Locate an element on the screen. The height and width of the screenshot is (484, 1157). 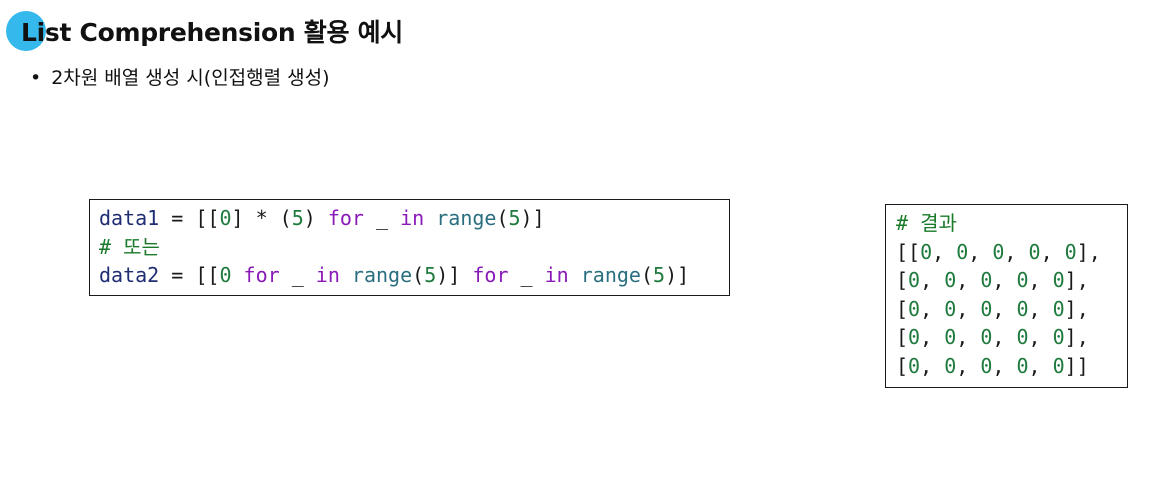
code-punctuation: ) is located at coordinates (315, 218).